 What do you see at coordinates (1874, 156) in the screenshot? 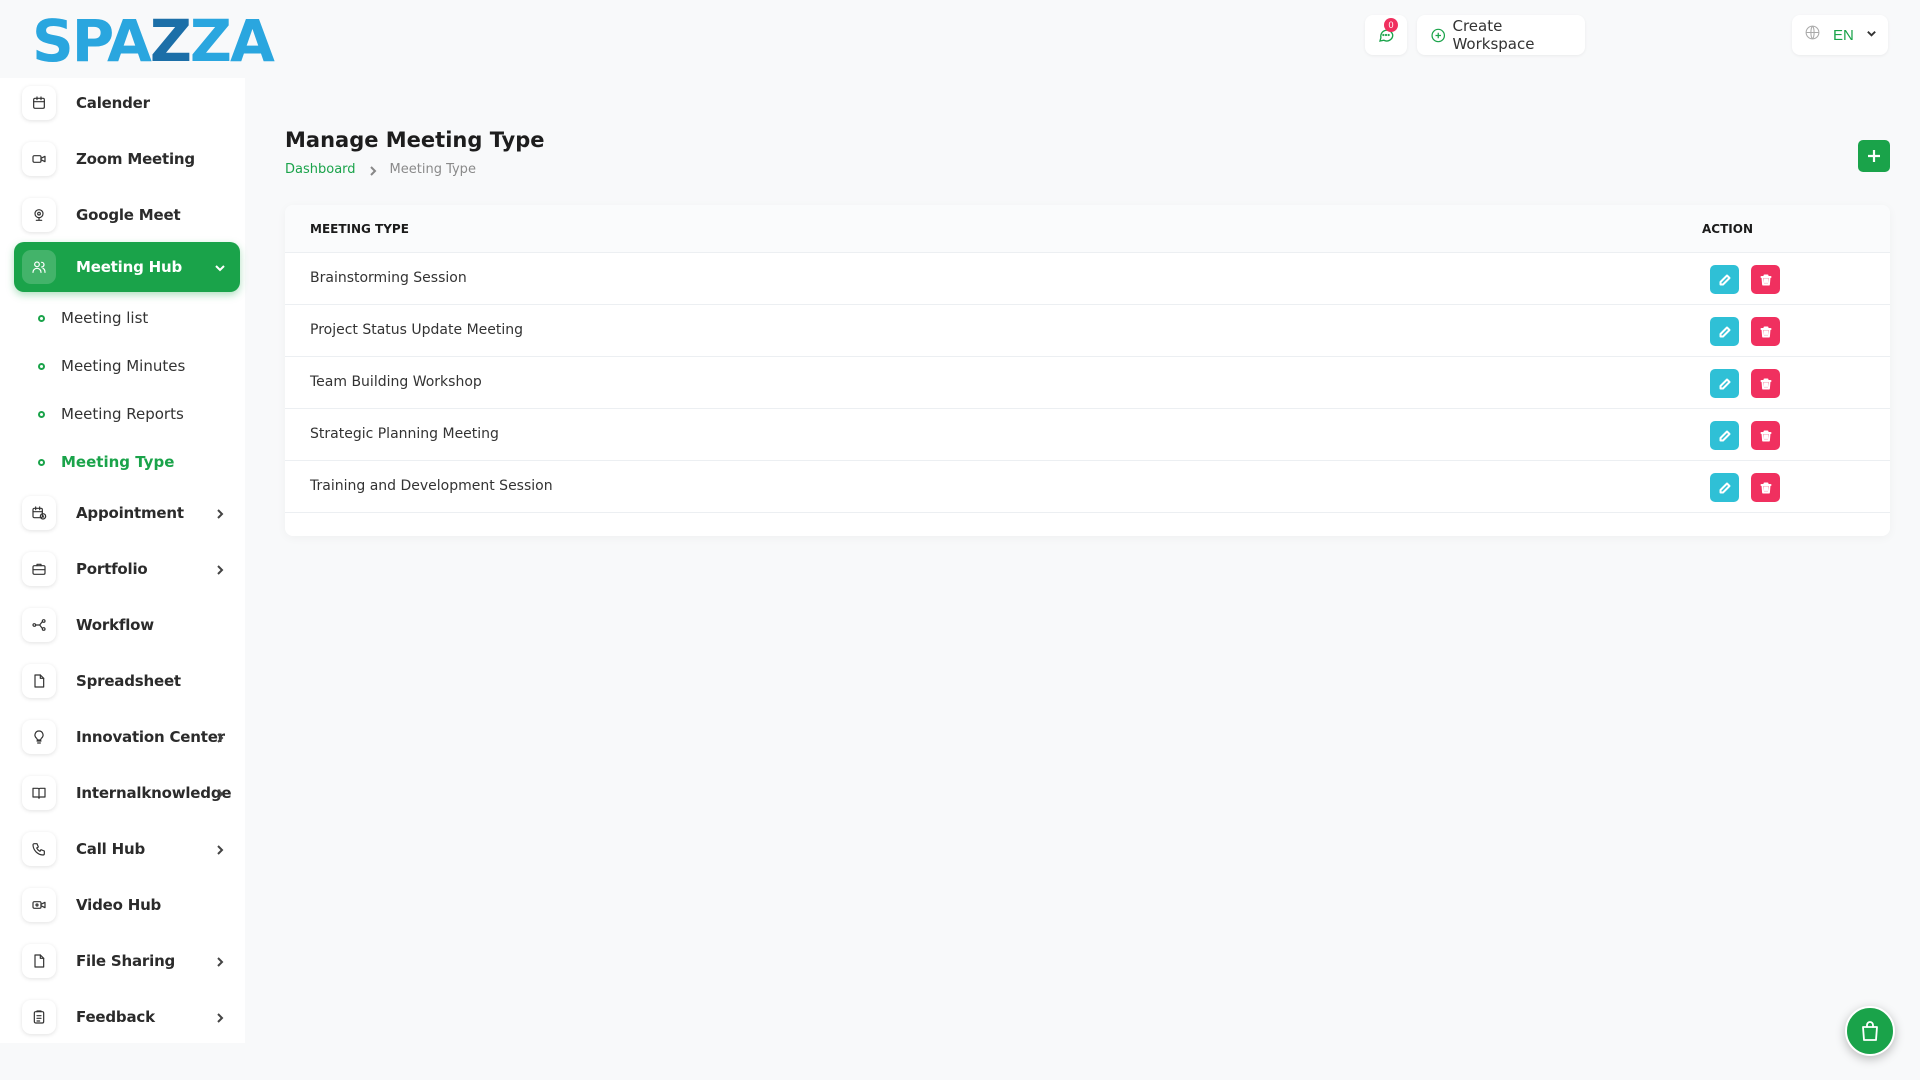
I see `add-meeting-type-button` at bounding box center [1874, 156].